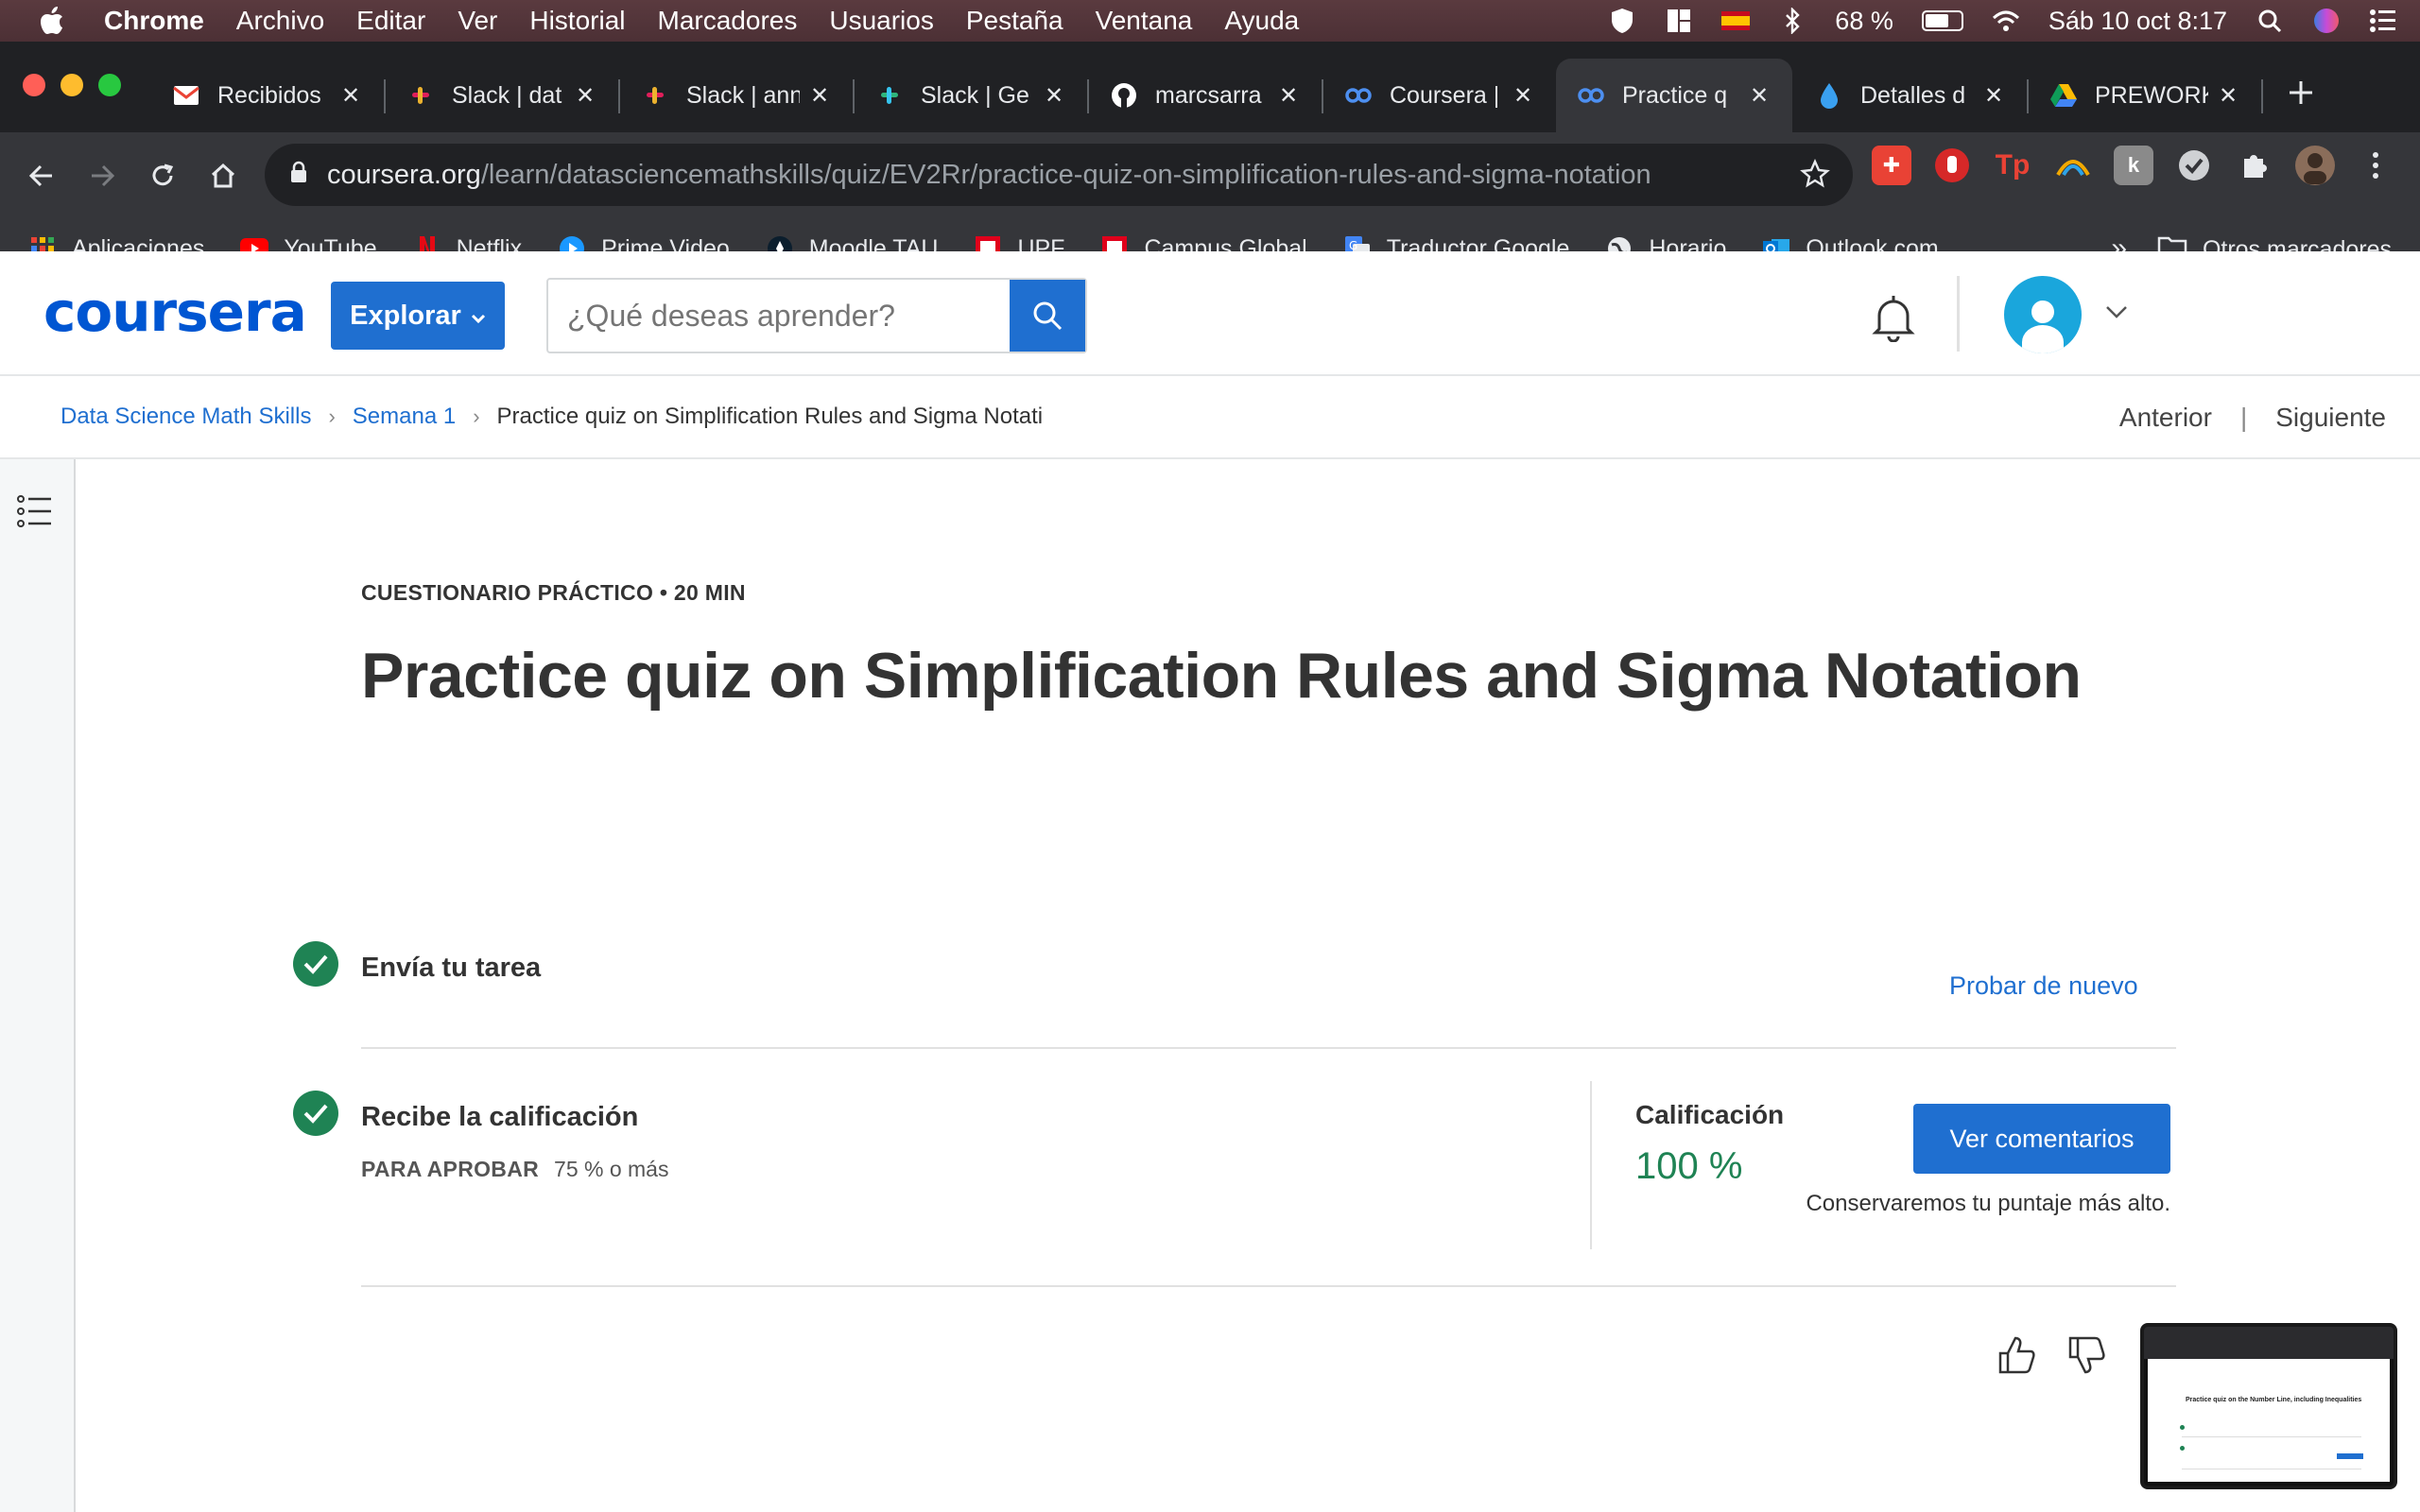 The height and width of the screenshot is (1512, 2420). What do you see at coordinates (154, 21) in the screenshot?
I see `menu-app-name: Chrome` at bounding box center [154, 21].